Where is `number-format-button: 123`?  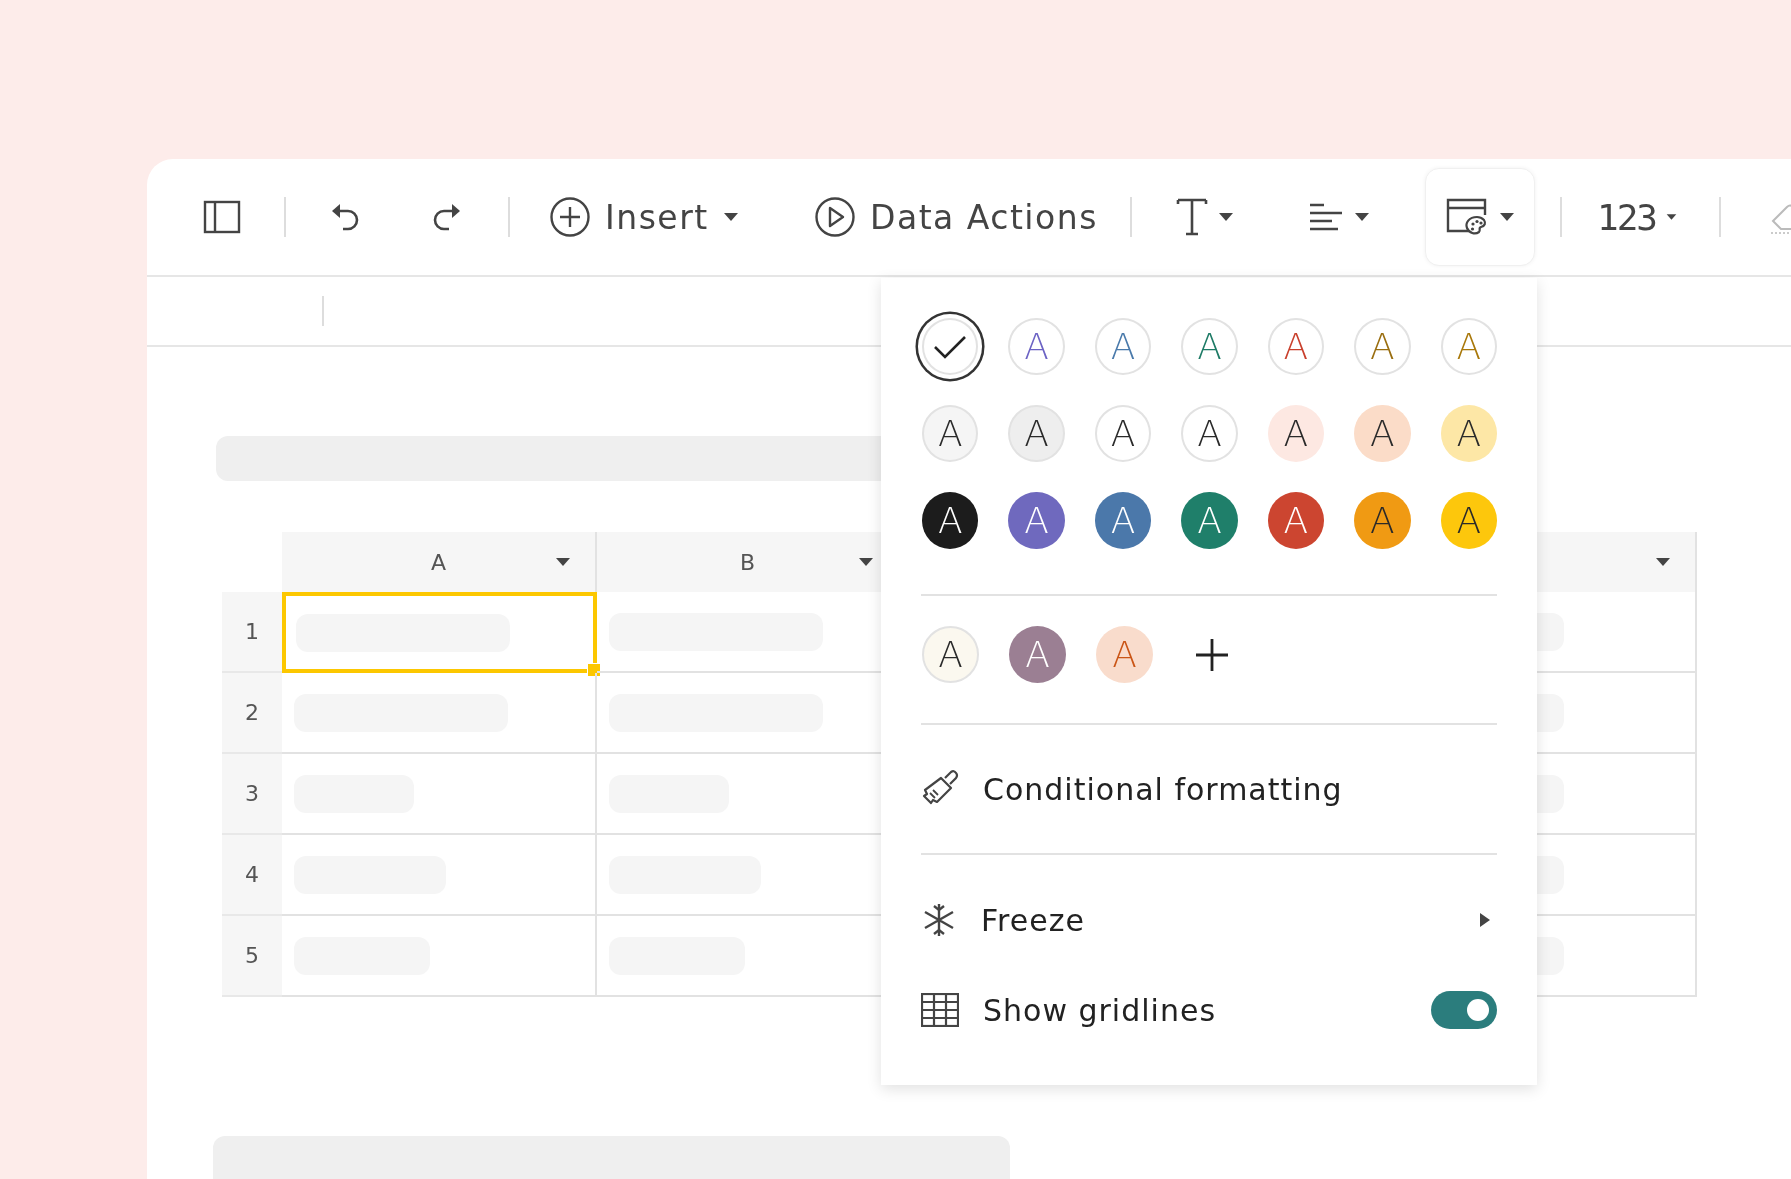 number-format-button: 123 is located at coordinates (1637, 217).